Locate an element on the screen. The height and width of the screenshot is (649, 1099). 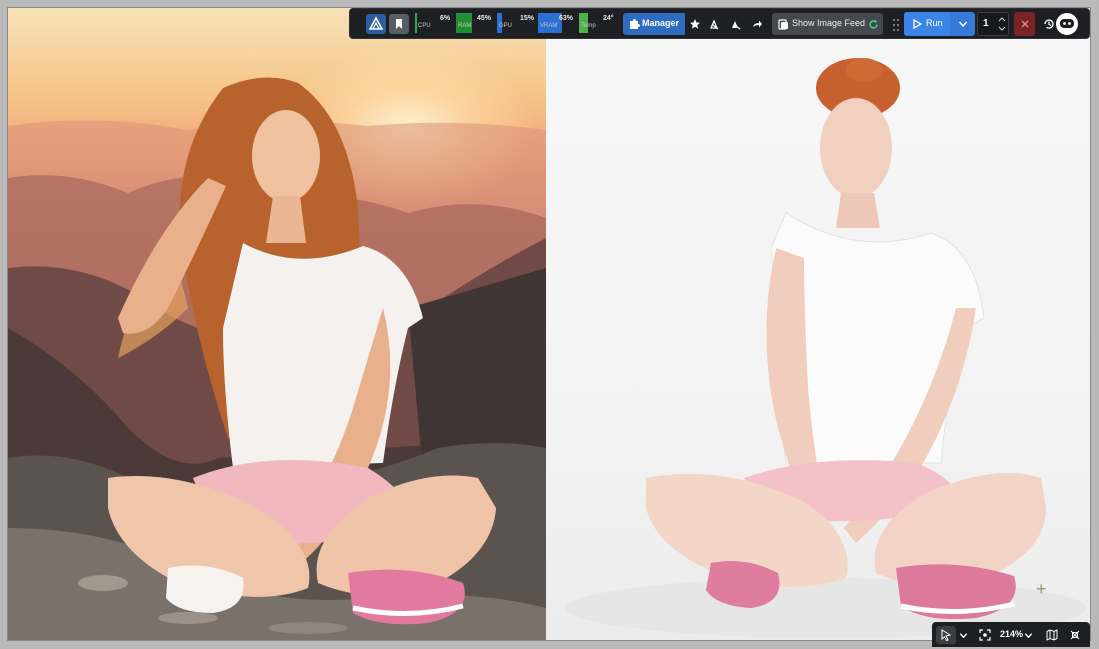
resource-meters: CPU 6% RAM 45% GPU 15% VRAM 63% Temp 24° is located at coordinates (517, 24).